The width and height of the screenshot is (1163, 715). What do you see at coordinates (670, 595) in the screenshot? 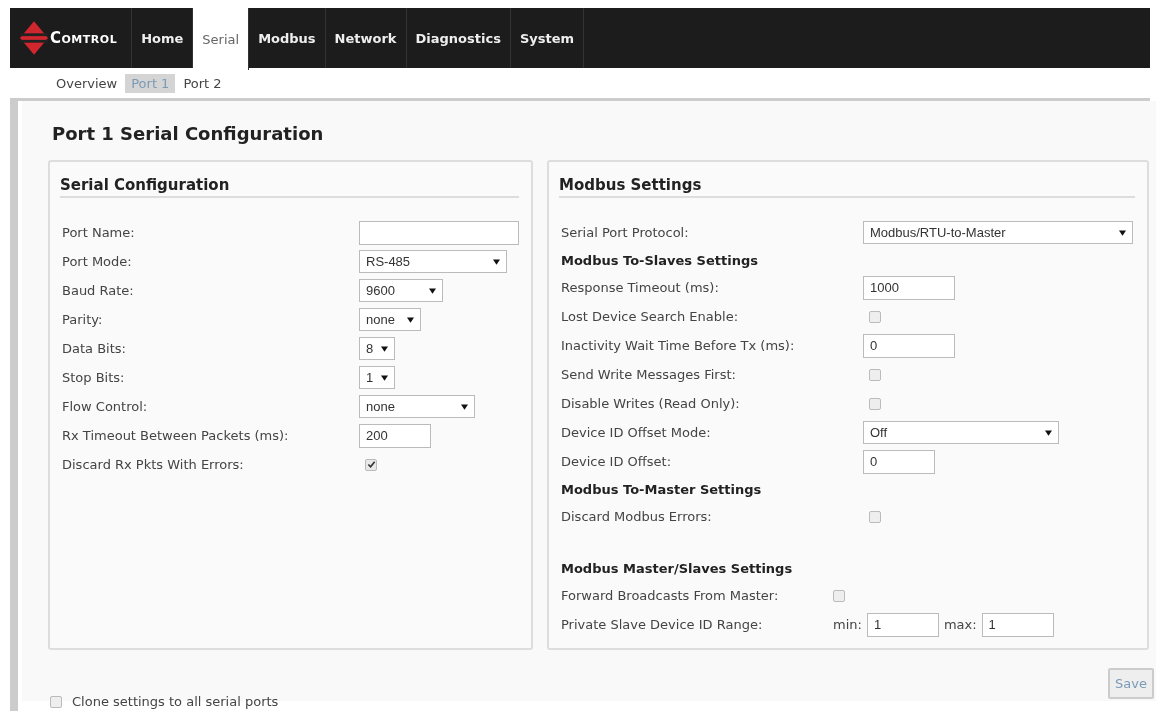
I see `field-label: Forward Broadcasts From Master:` at bounding box center [670, 595].